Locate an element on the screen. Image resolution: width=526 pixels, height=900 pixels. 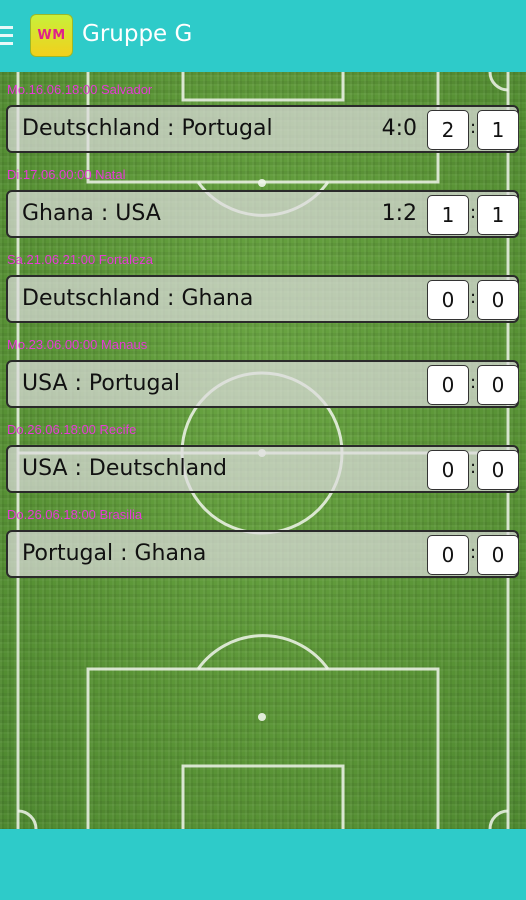
match-teams: Ghana : USA is located at coordinates (91, 213).